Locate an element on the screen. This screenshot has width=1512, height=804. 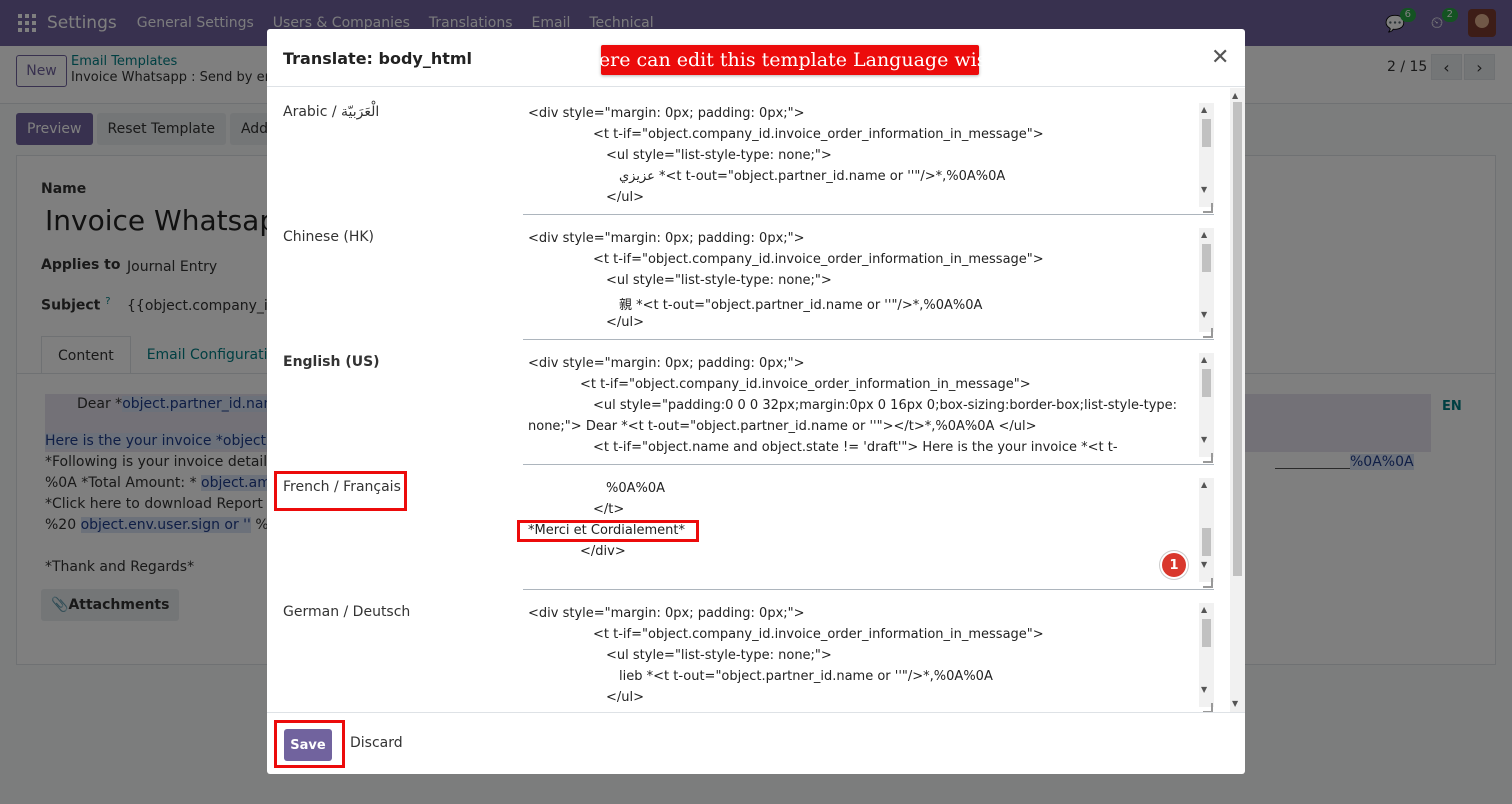
dialog-scrollbar: ▲ ▼ is located at coordinates (1237, 400).